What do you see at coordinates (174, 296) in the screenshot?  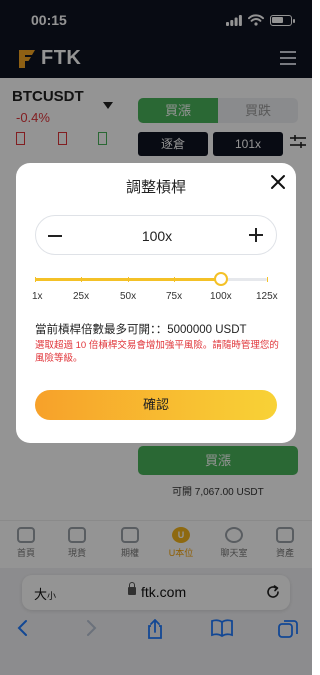 I see `slider-tick-label: 75x` at bounding box center [174, 296].